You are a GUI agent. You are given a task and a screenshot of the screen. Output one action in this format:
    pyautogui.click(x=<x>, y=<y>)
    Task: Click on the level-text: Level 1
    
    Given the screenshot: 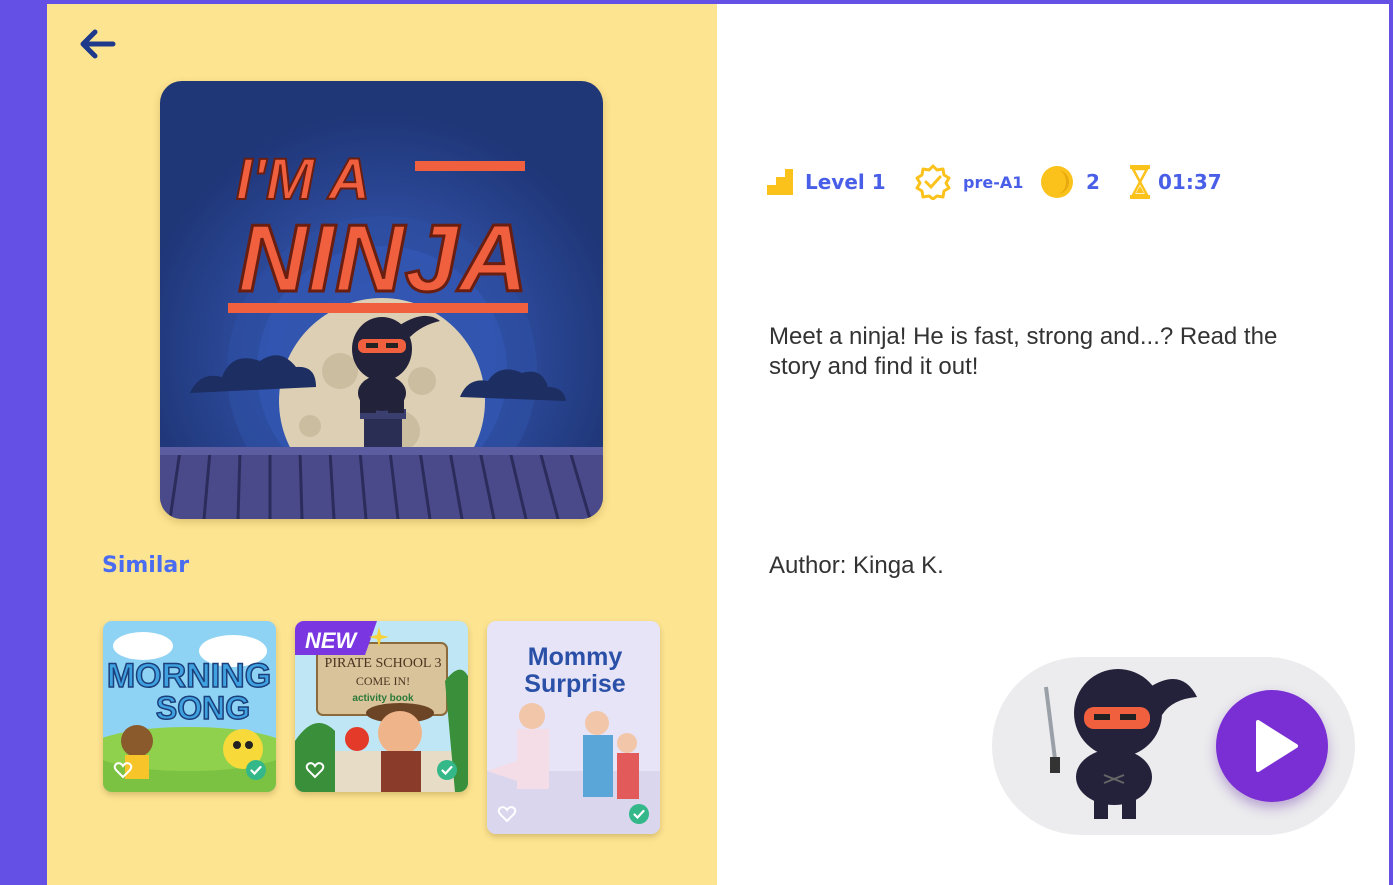 What is the action you would take?
    pyautogui.click(x=845, y=182)
    